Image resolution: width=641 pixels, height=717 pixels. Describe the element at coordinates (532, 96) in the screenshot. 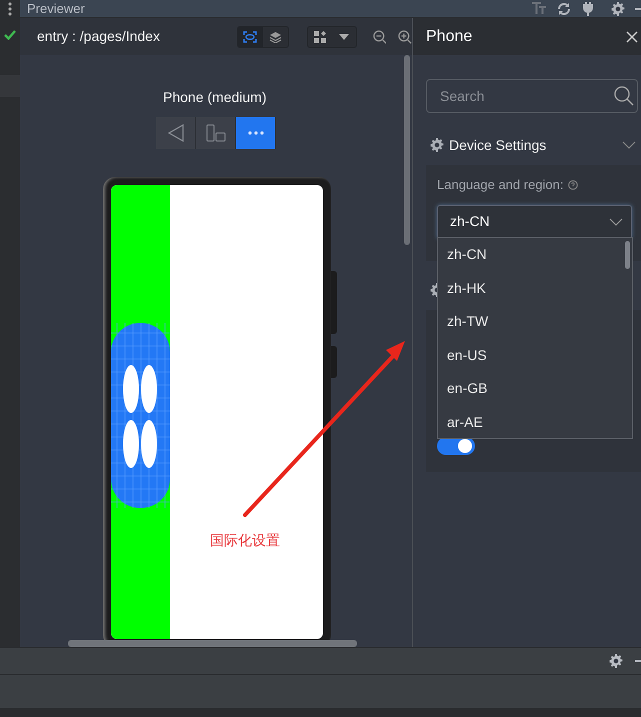

I see `search-field: Search` at that location.